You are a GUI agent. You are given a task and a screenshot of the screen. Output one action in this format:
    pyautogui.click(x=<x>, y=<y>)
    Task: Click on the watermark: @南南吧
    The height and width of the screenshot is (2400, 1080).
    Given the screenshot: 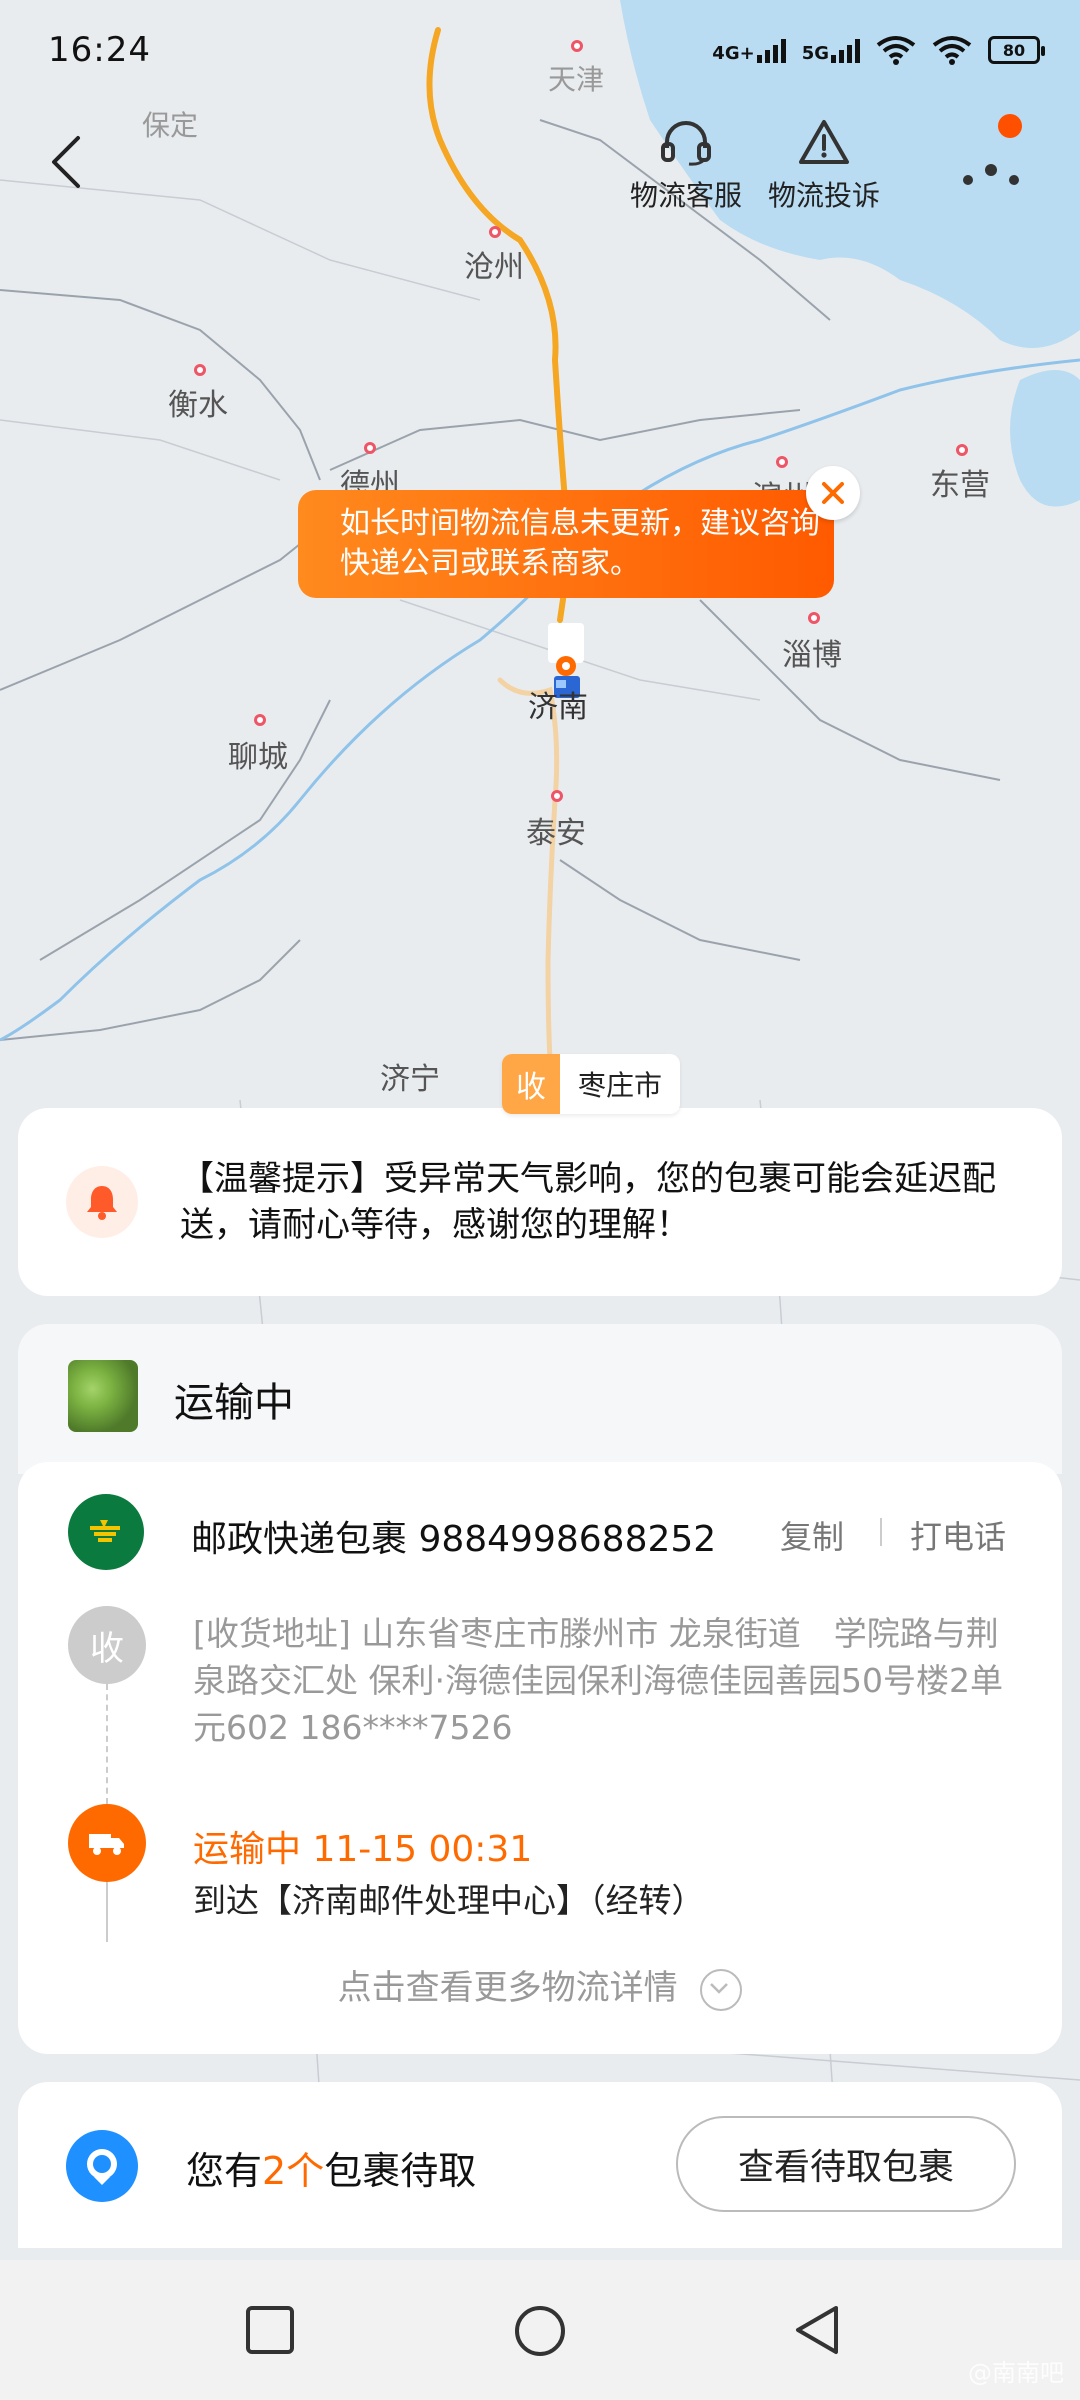 What is the action you would take?
    pyautogui.click(x=1016, y=2373)
    